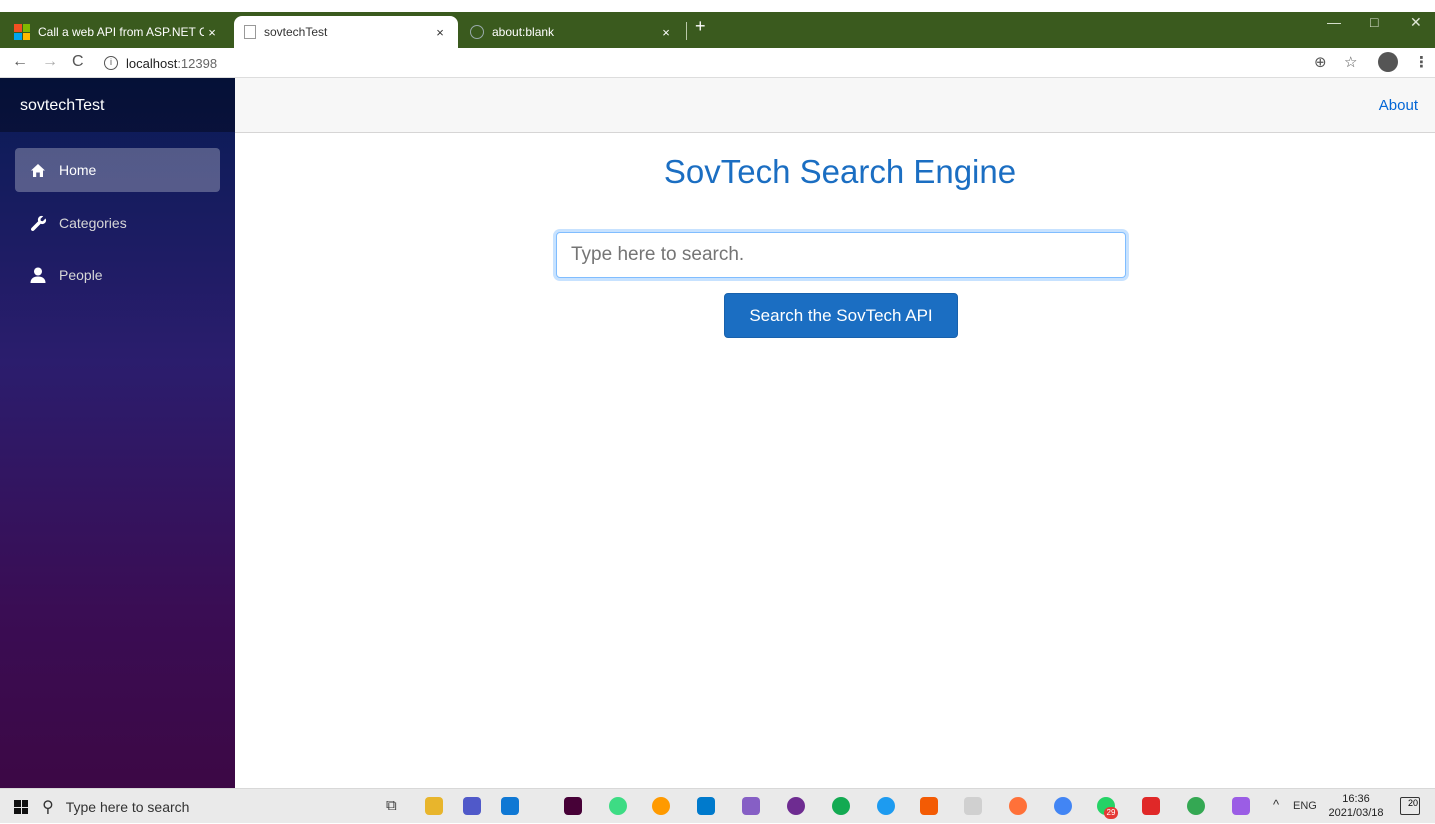 This screenshot has width=1435, height=824. I want to click on about-link: About, so click(1398, 105).